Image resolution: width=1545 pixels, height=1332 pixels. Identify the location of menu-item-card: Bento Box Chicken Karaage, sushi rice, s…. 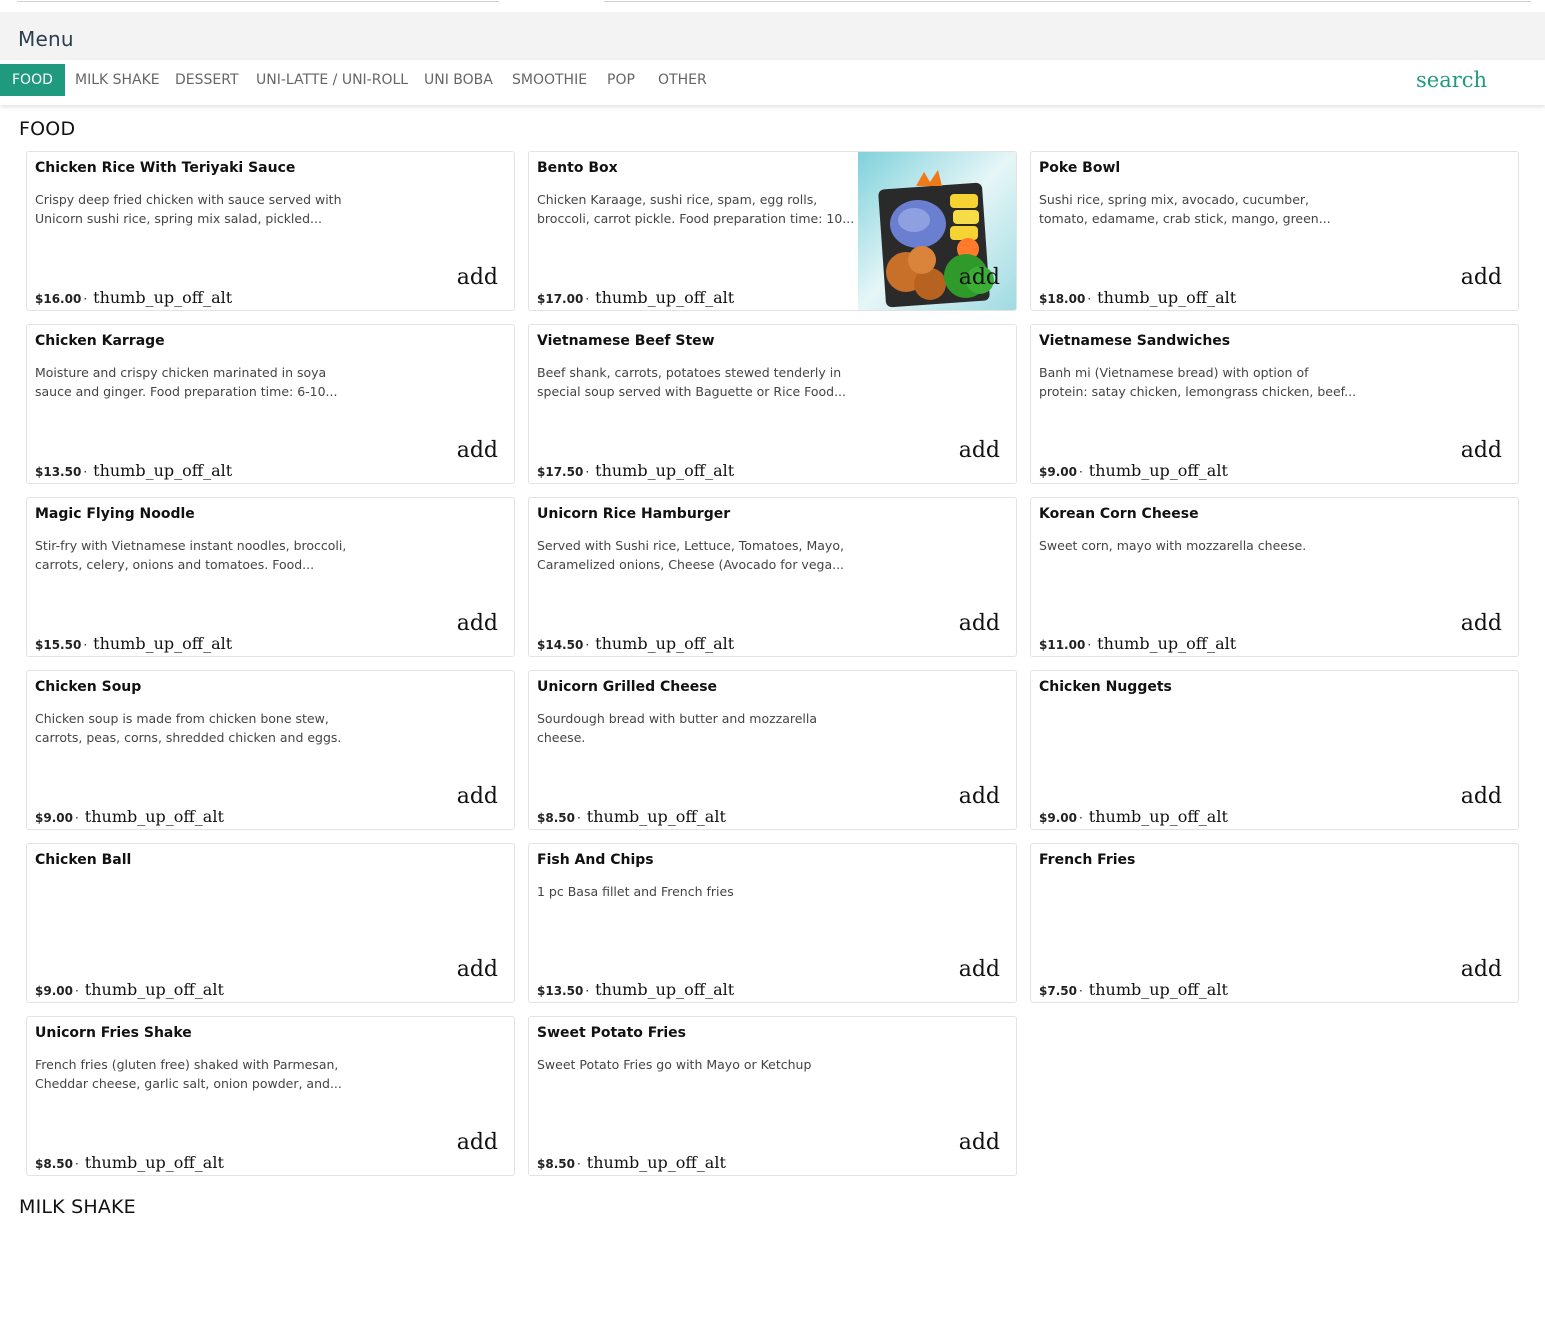
(772, 231).